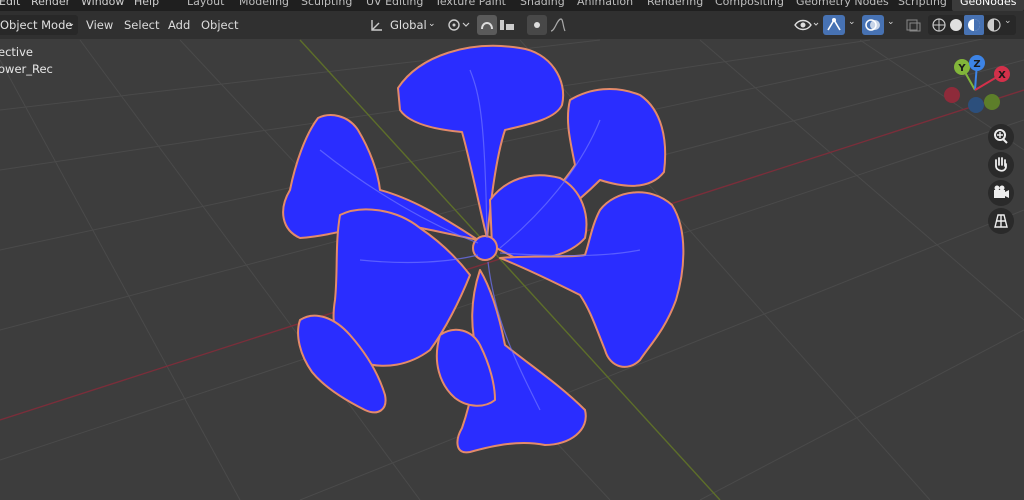 The image size is (1024, 500). I want to click on orientation-label: Global, so click(408, 25).